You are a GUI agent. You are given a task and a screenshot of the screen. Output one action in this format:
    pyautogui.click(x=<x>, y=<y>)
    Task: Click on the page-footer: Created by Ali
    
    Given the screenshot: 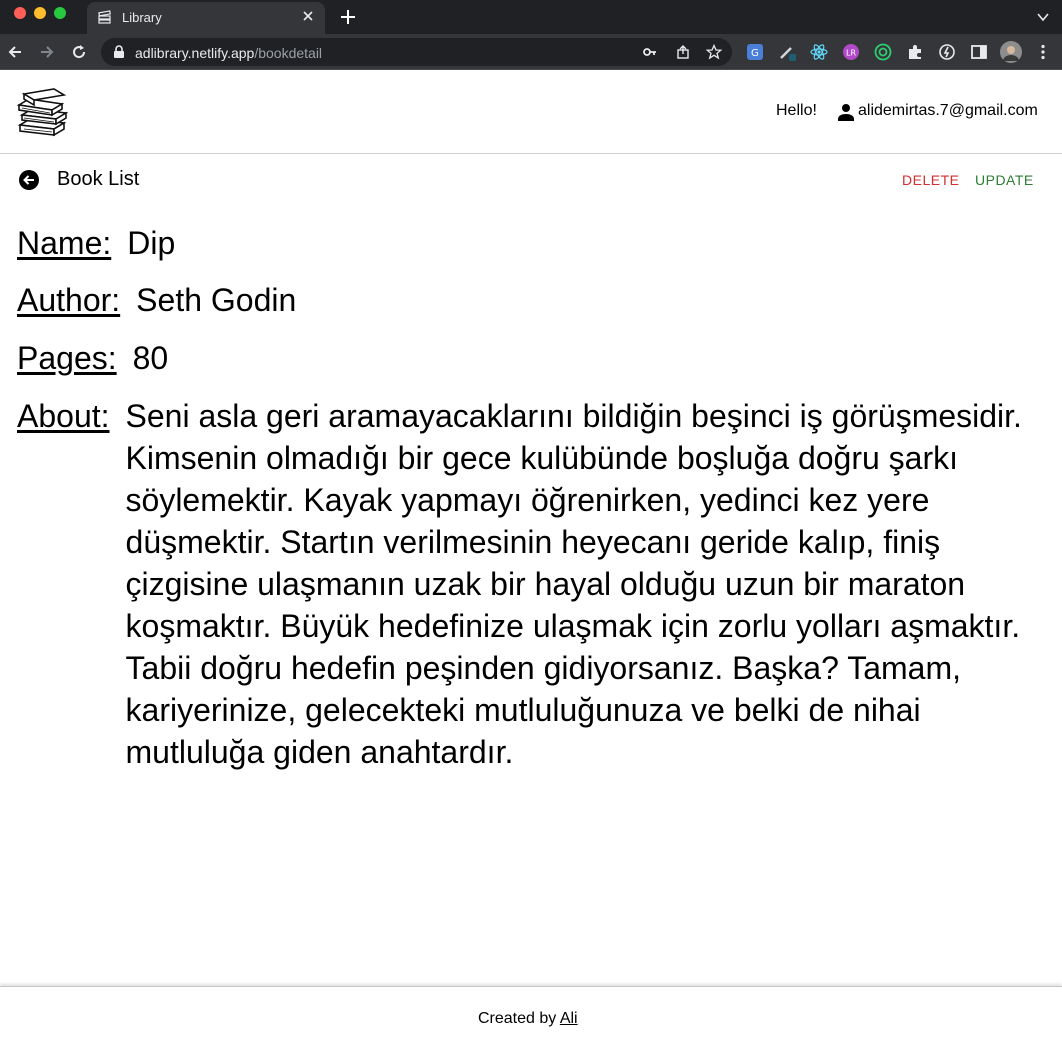 What is the action you would take?
    pyautogui.click(x=531, y=1013)
    